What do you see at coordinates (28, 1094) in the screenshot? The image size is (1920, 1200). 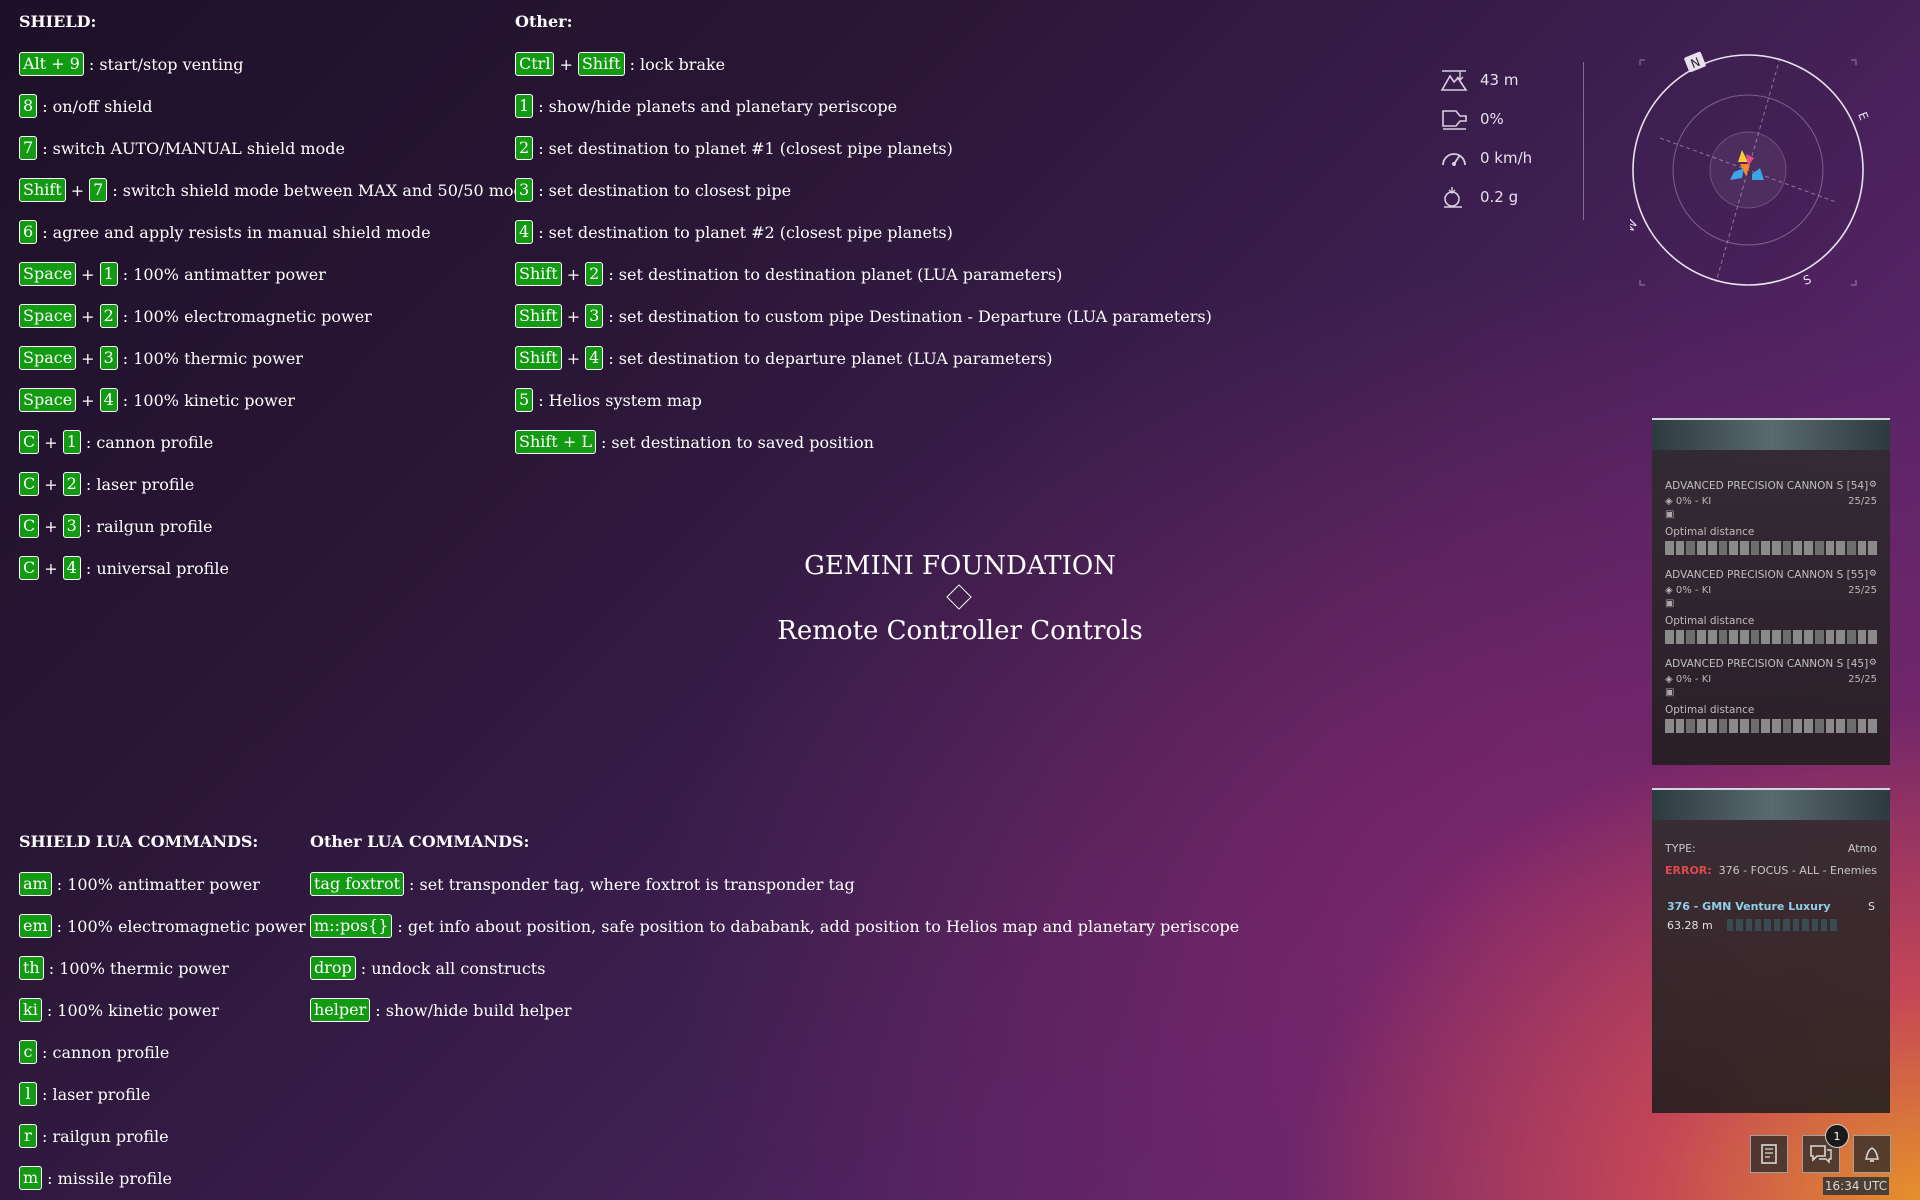 I see `key-badge: l` at bounding box center [28, 1094].